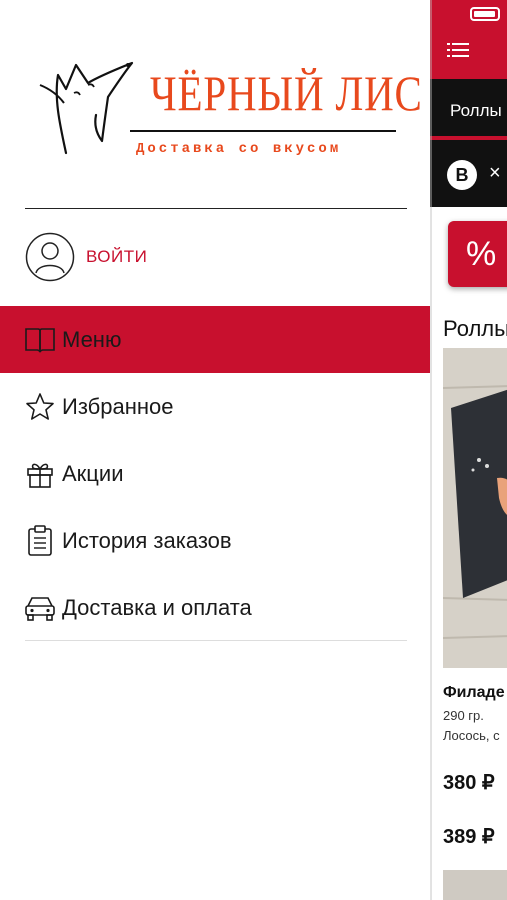  I want to click on gift-icon, so click(40, 474).